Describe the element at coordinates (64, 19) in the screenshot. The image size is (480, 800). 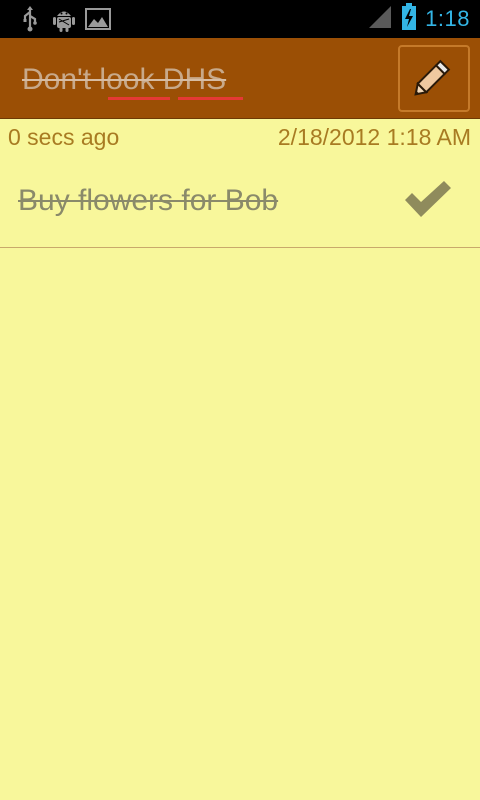
I see `android-debug-icon` at that location.